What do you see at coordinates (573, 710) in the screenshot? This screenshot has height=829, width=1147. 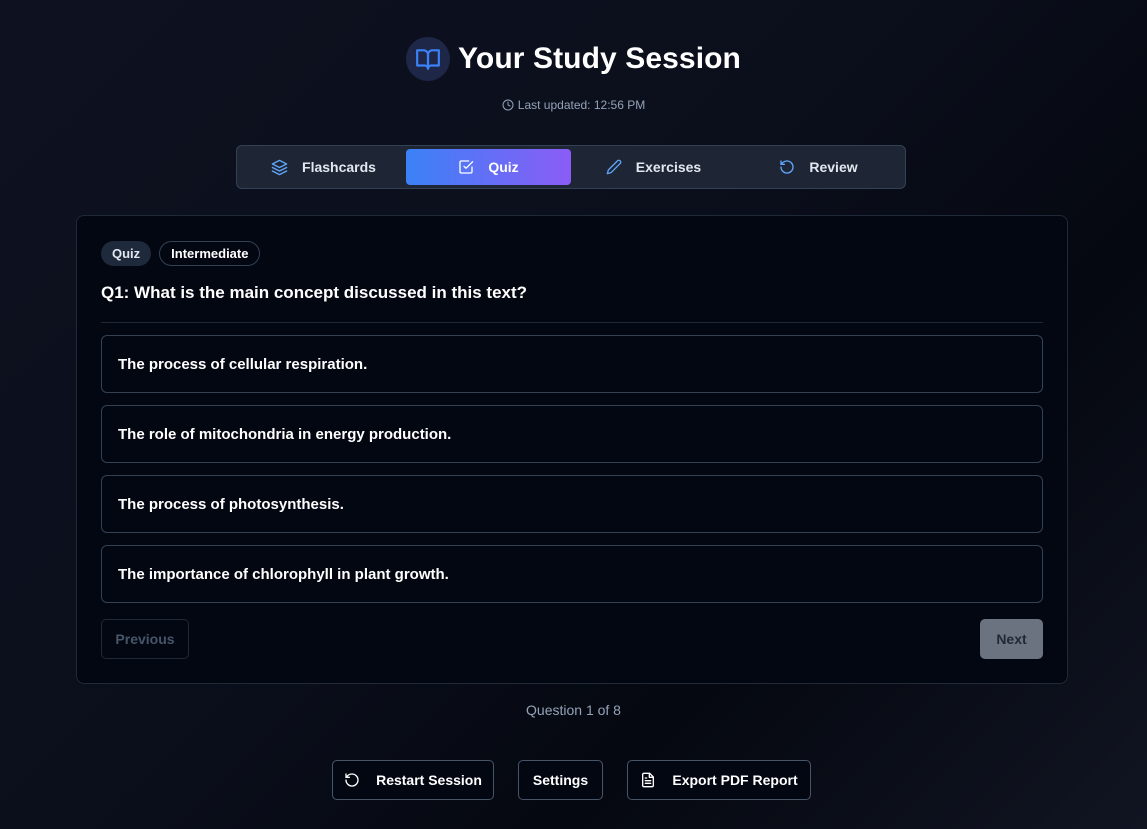 I see `question-counter: Question 1 of 8` at bounding box center [573, 710].